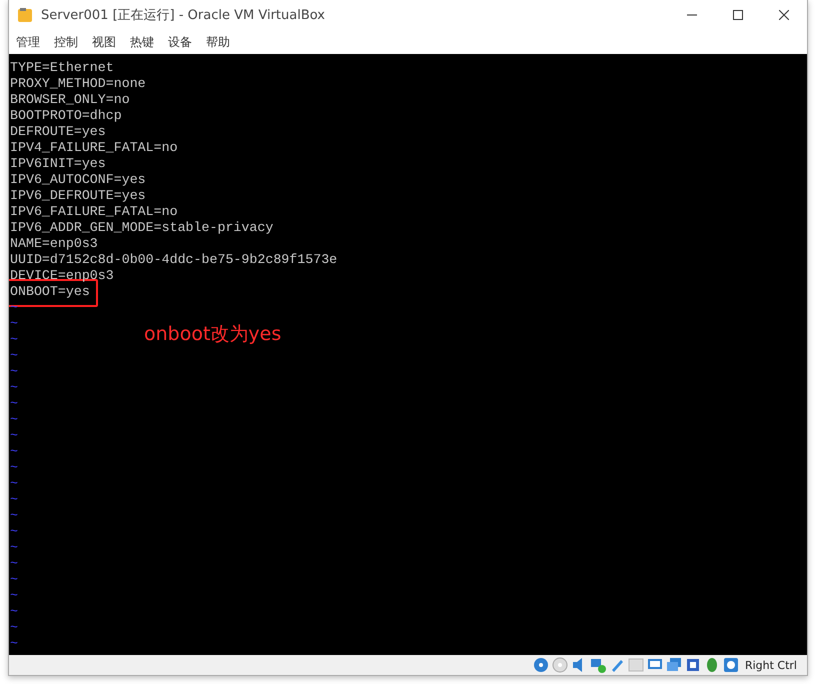 Image resolution: width=816 pixels, height=684 pixels. What do you see at coordinates (174, 260) in the screenshot?
I see `config-line: UUID=d7152c8d-0b00-4ddc-be75-9b2c89f1573e` at bounding box center [174, 260].